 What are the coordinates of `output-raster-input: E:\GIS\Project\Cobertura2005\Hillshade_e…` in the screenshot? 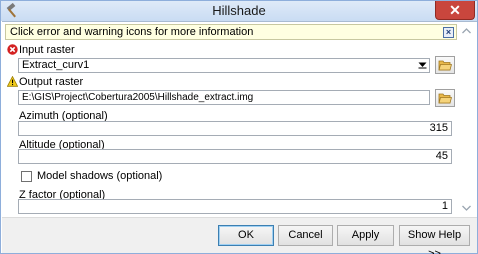 It's located at (224, 97).